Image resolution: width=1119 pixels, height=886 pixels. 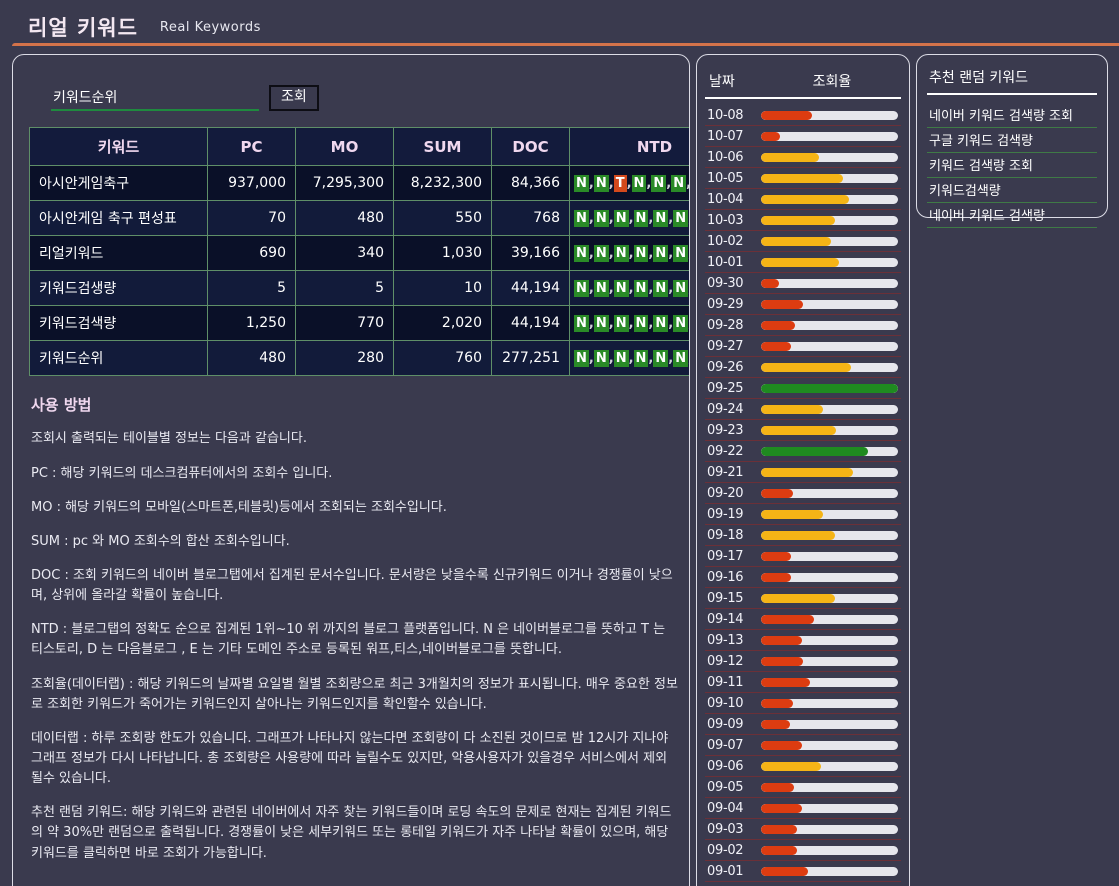 What do you see at coordinates (725, 850) in the screenshot?
I see `chart-row-date: 09-02` at bounding box center [725, 850].